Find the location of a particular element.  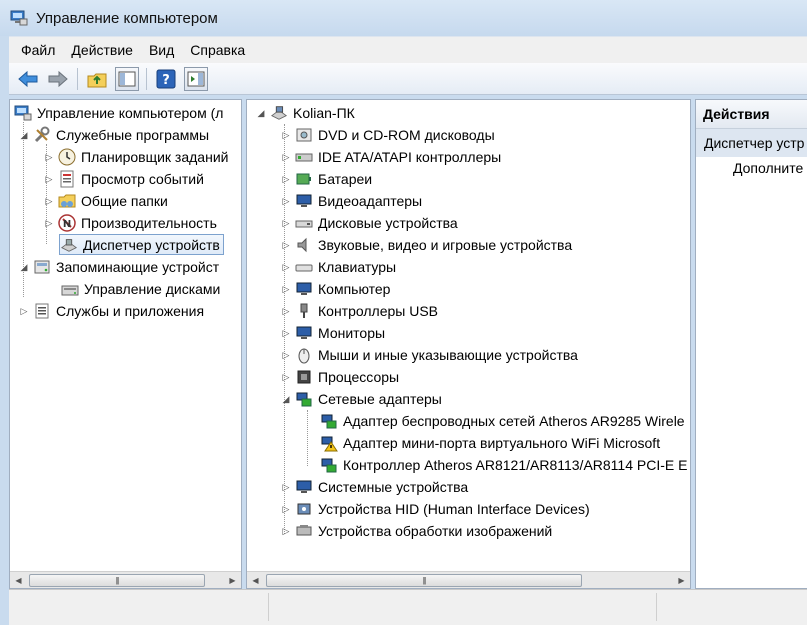

device-category-item: ▷ Контроллеры USB is located at coordinates (359, 311).